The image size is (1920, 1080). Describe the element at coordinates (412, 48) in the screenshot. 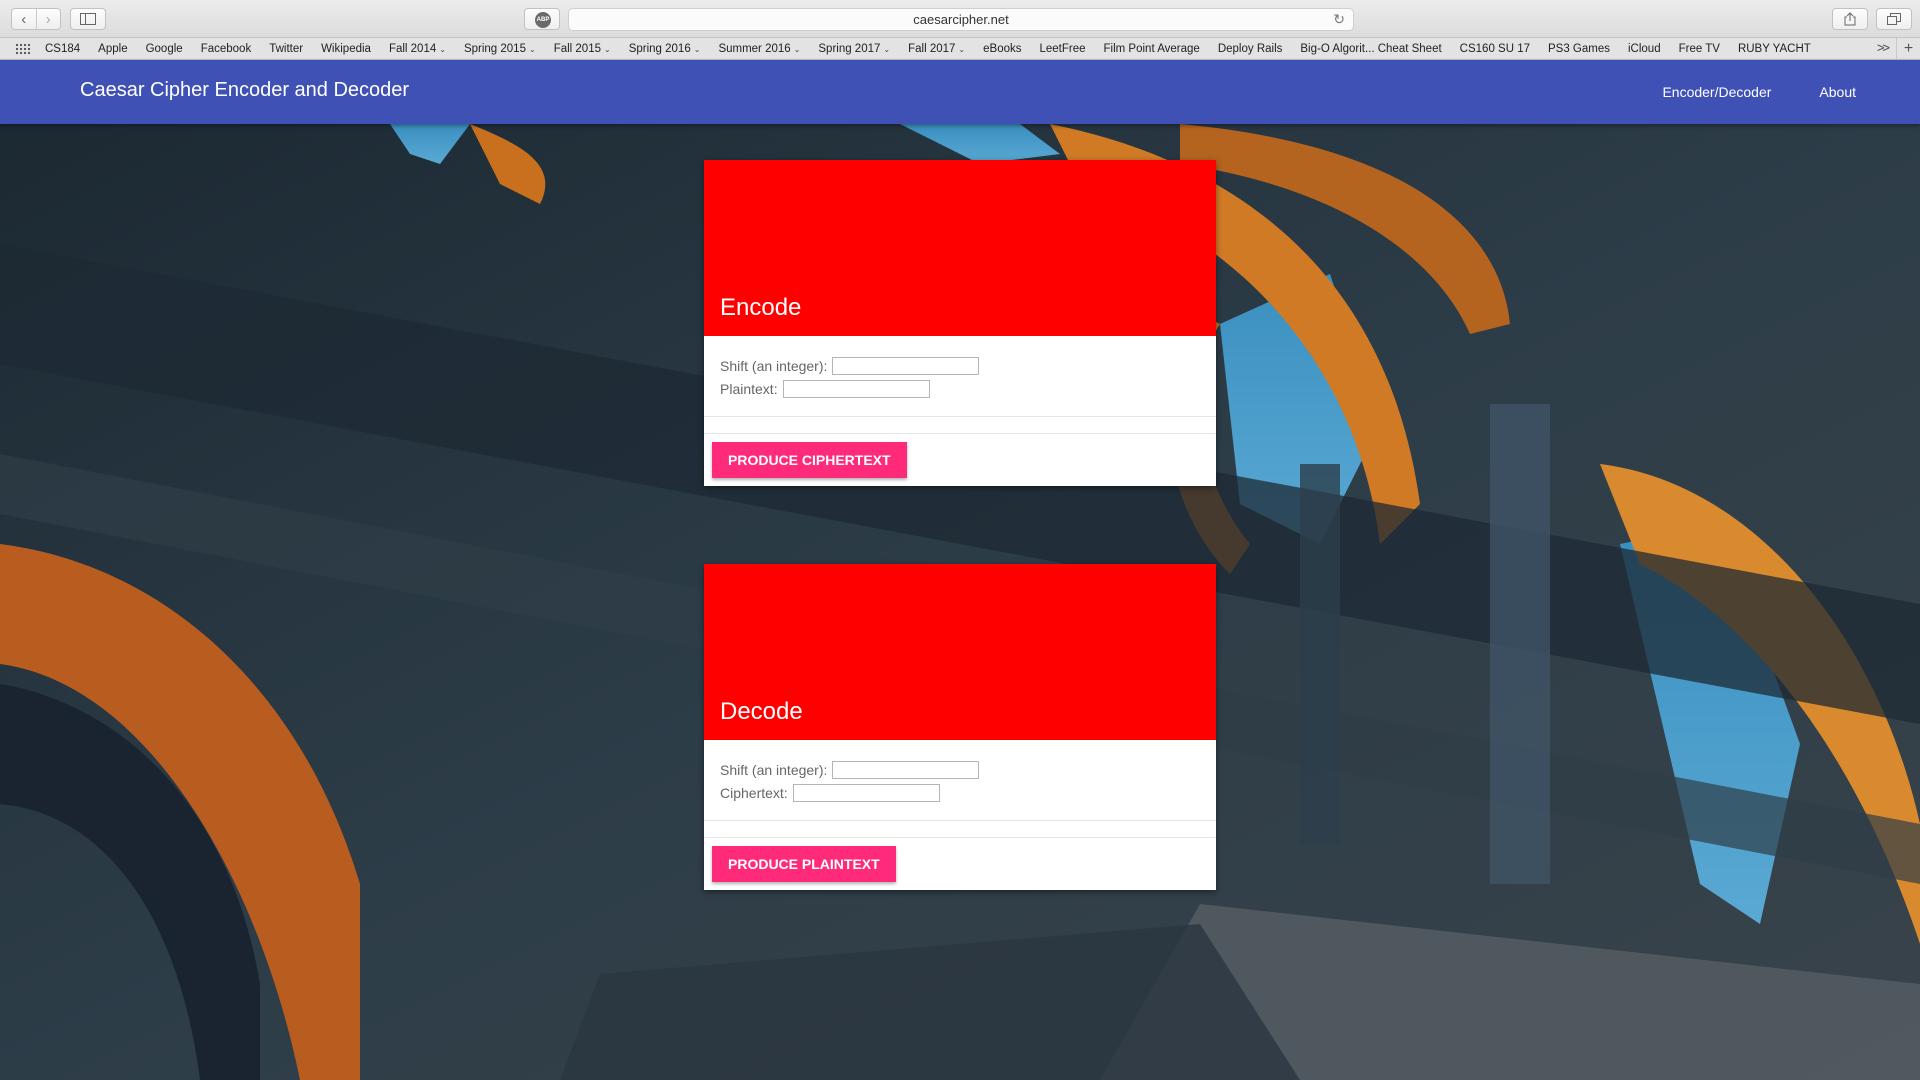

I see `bookmark-label: Fall 2014` at that location.